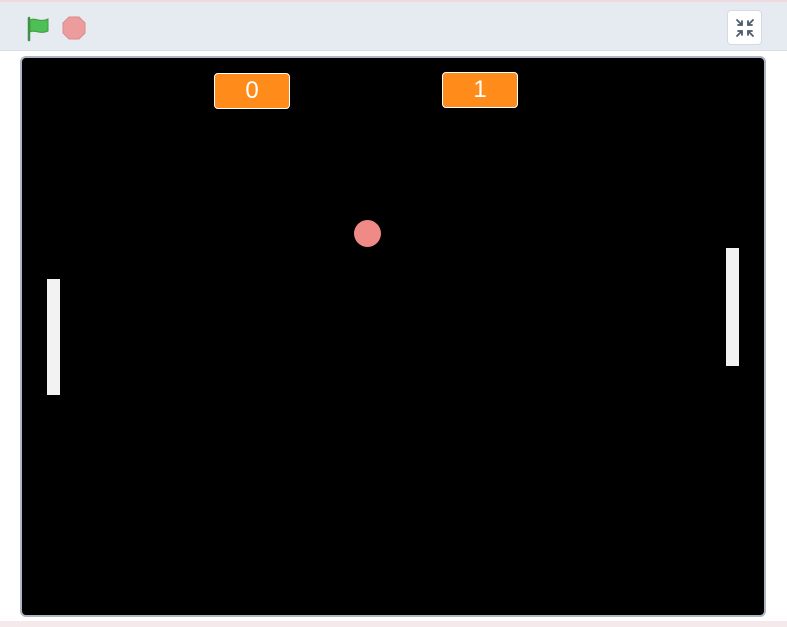  What do you see at coordinates (74, 28) in the screenshot?
I see `stop-icon` at bounding box center [74, 28].